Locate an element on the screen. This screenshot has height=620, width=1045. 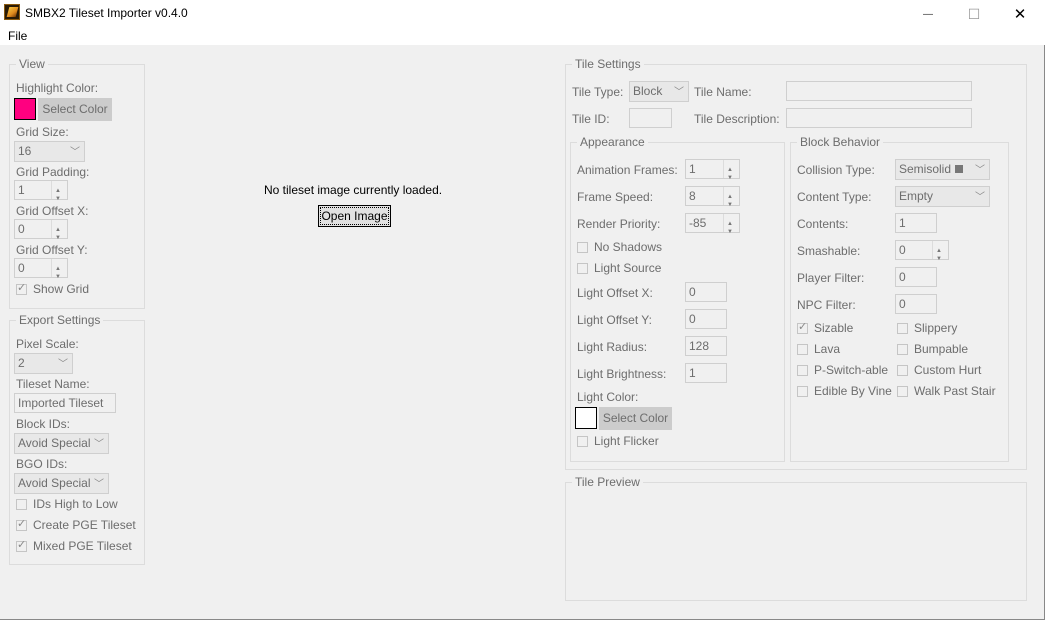
arrow-down-icon: ▼ is located at coordinates (730, 232).